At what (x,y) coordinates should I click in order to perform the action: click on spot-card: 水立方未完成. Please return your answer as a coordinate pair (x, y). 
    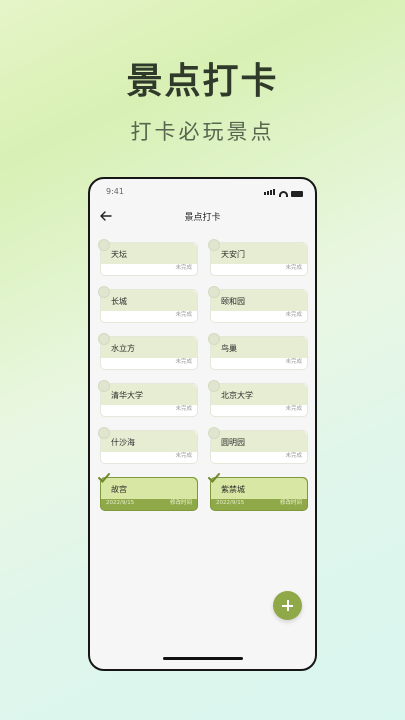
    Looking at the image, I should click on (148, 351).